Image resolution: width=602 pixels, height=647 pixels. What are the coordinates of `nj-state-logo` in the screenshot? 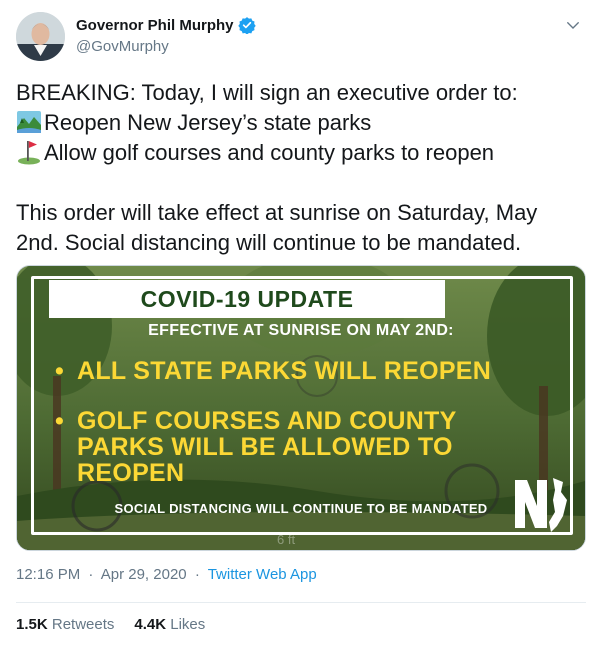 It's located at (541, 505).